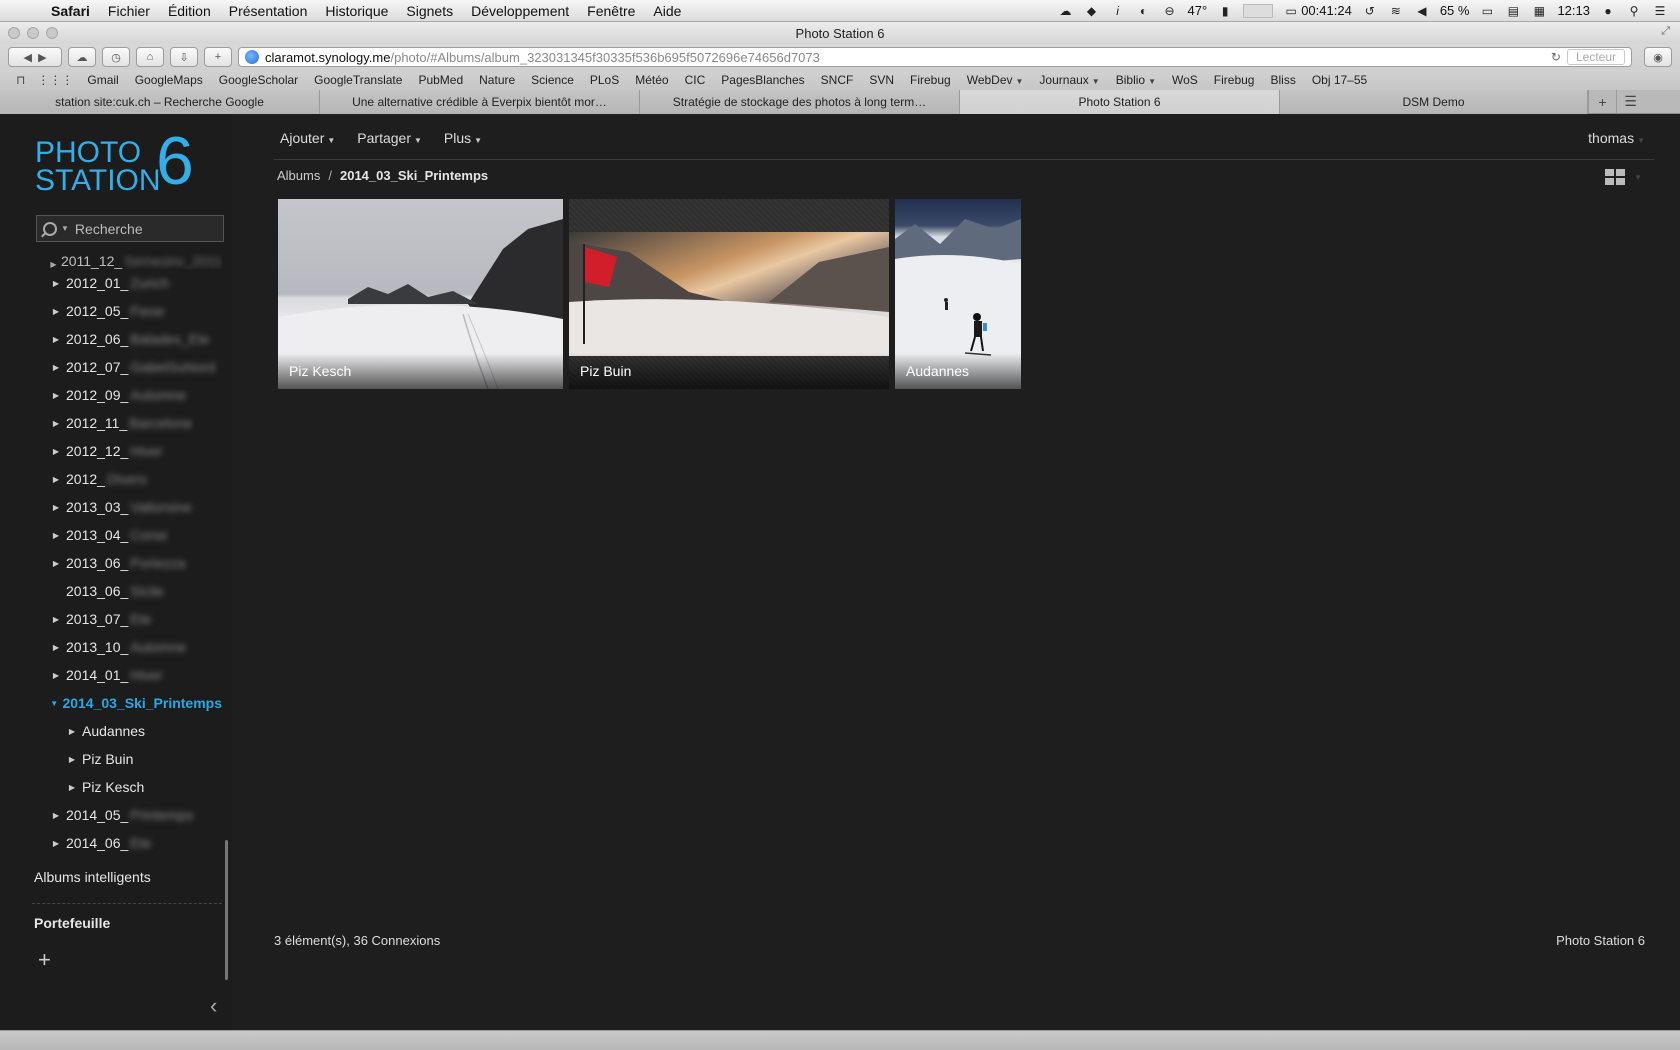  I want to click on add-menu: Ajouter ▼, so click(307, 138).